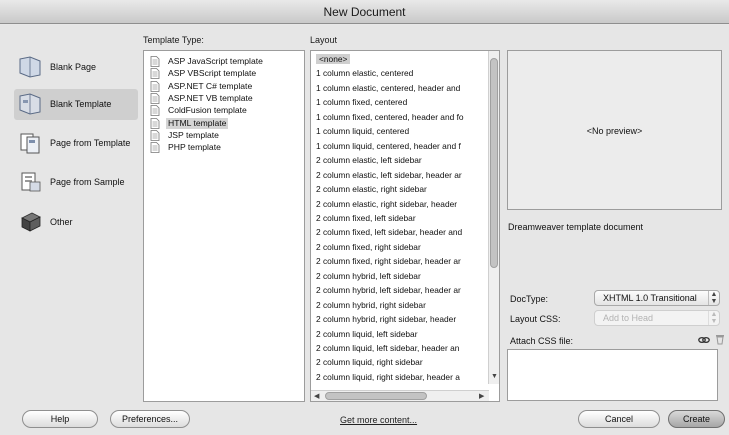 Image resolution: width=729 pixels, height=435 pixels. Describe the element at coordinates (704, 340) in the screenshot. I see `link-css-icon` at that location.